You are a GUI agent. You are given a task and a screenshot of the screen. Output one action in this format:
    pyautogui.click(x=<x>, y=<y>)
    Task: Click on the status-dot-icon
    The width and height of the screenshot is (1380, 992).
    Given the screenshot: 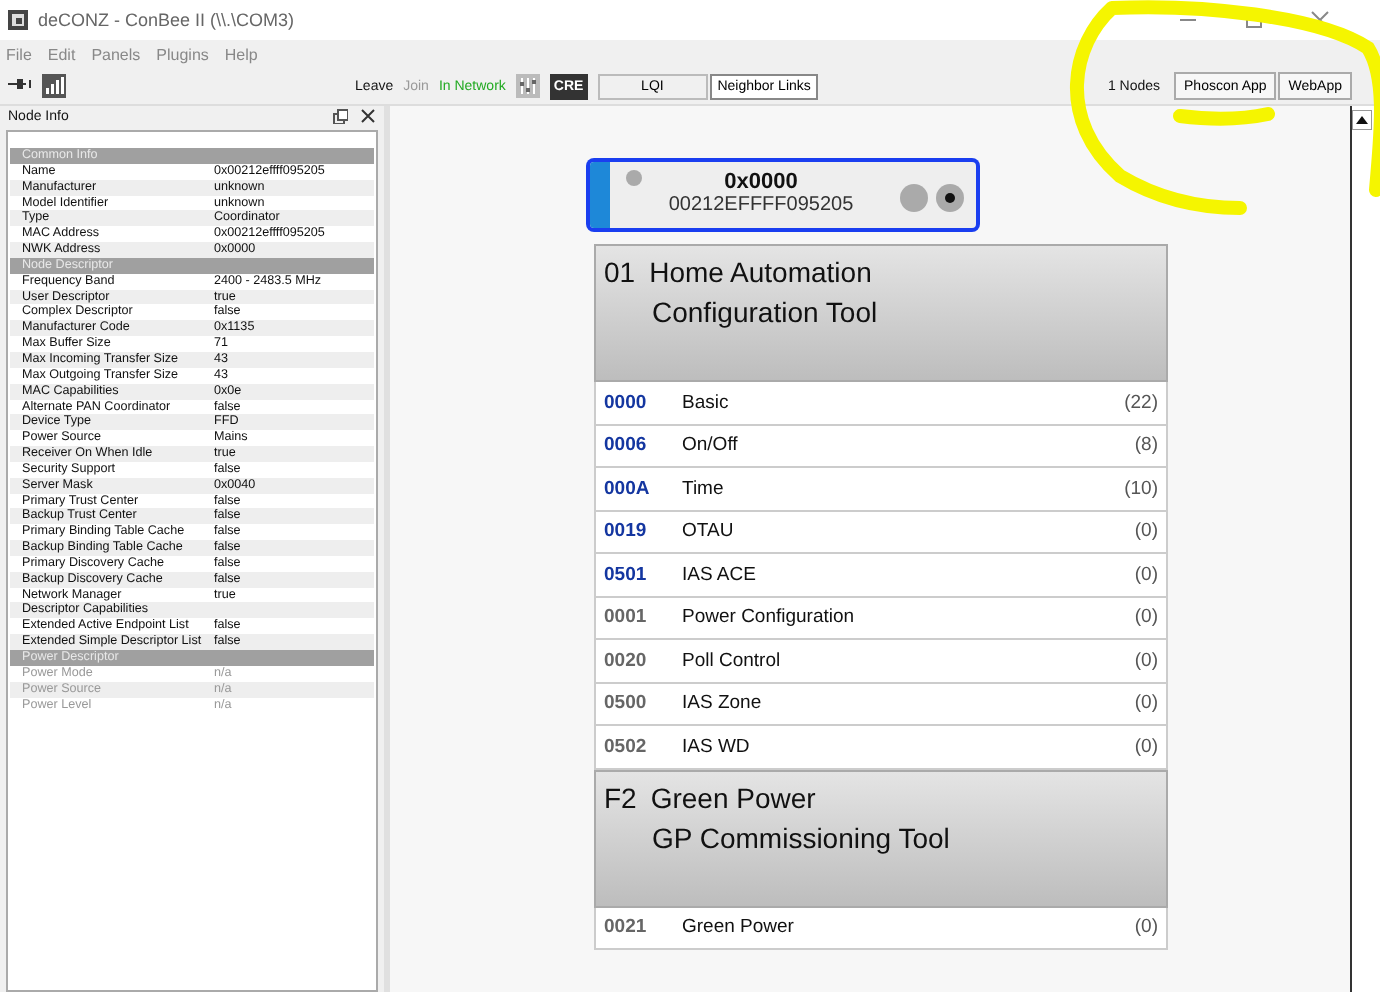 What is the action you would take?
    pyautogui.click(x=634, y=178)
    